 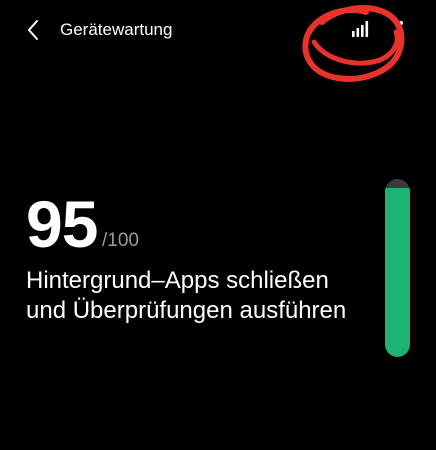 I want to click on page-title: Gerätewartung, so click(x=116, y=29).